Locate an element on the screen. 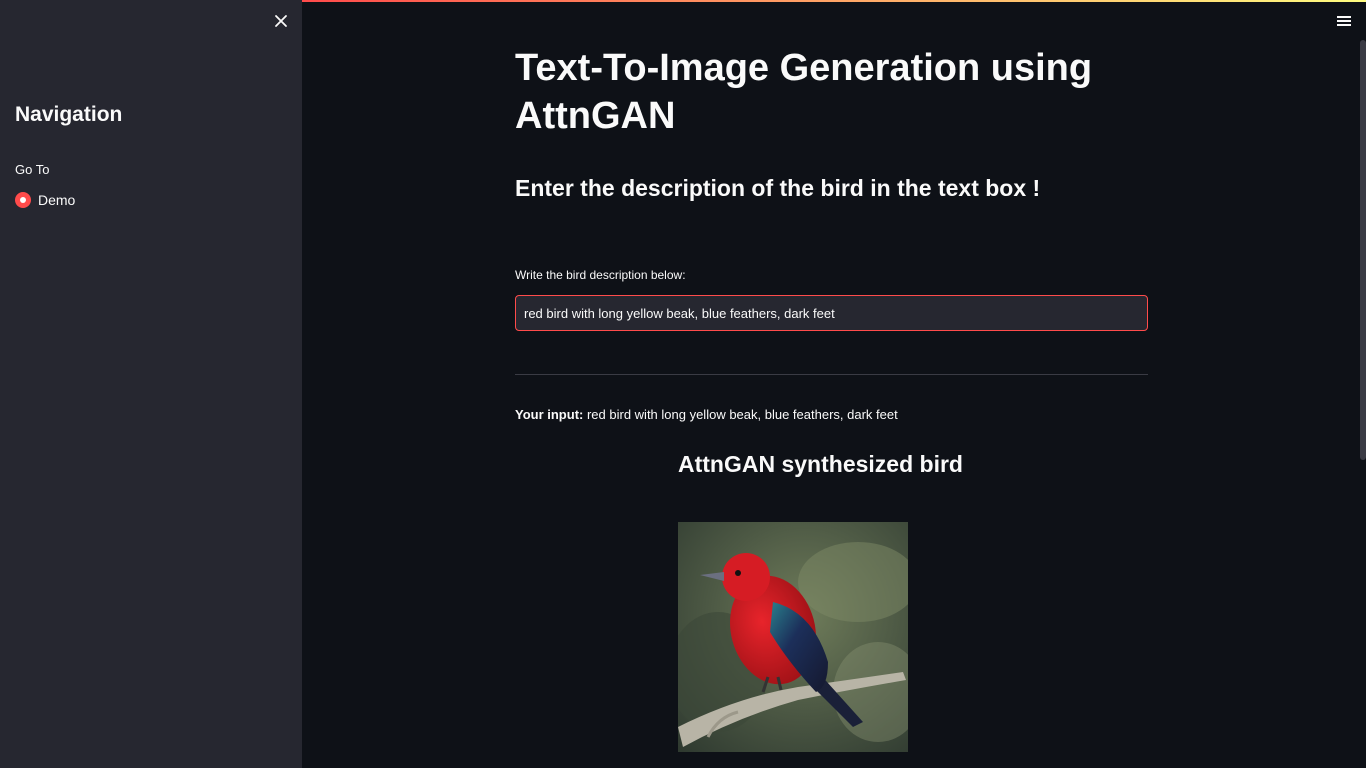 The height and width of the screenshot is (768, 1366). divider is located at coordinates (831, 374).